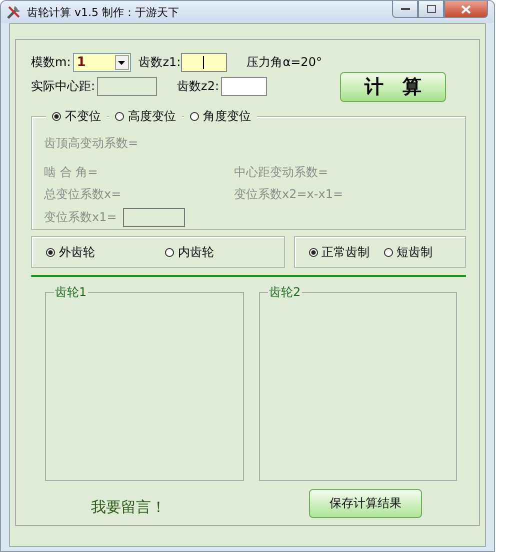 This screenshot has width=512, height=555. I want to click on save-results-button: 保存计算结果, so click(365, 503).